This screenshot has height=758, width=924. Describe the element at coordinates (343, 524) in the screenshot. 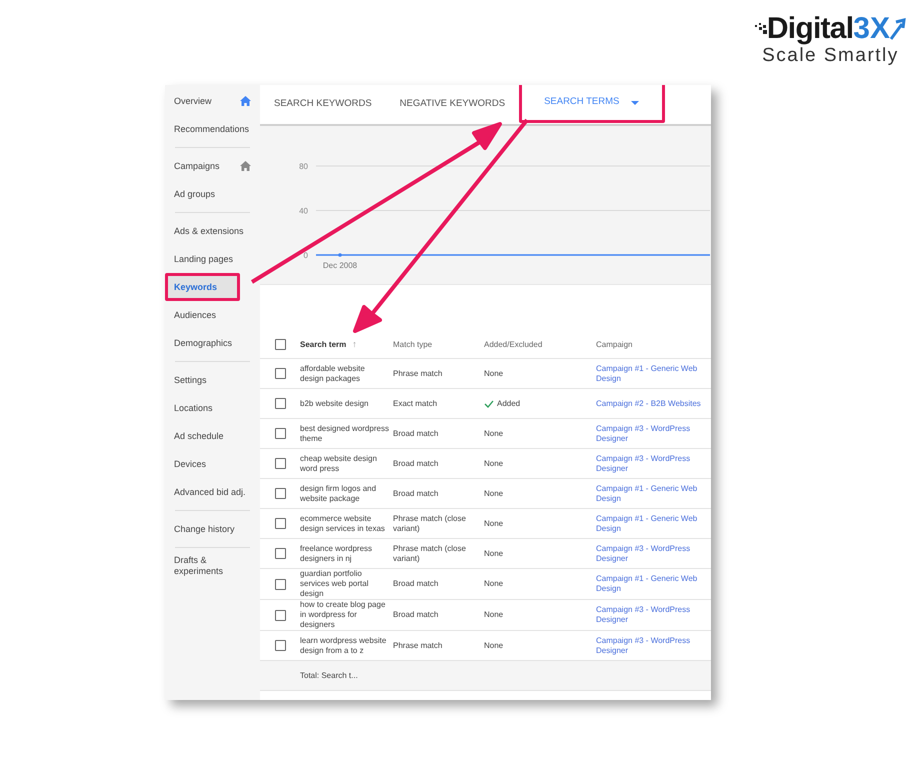

I see `table-cell-text: ecommerce website design services in texas` at that location.